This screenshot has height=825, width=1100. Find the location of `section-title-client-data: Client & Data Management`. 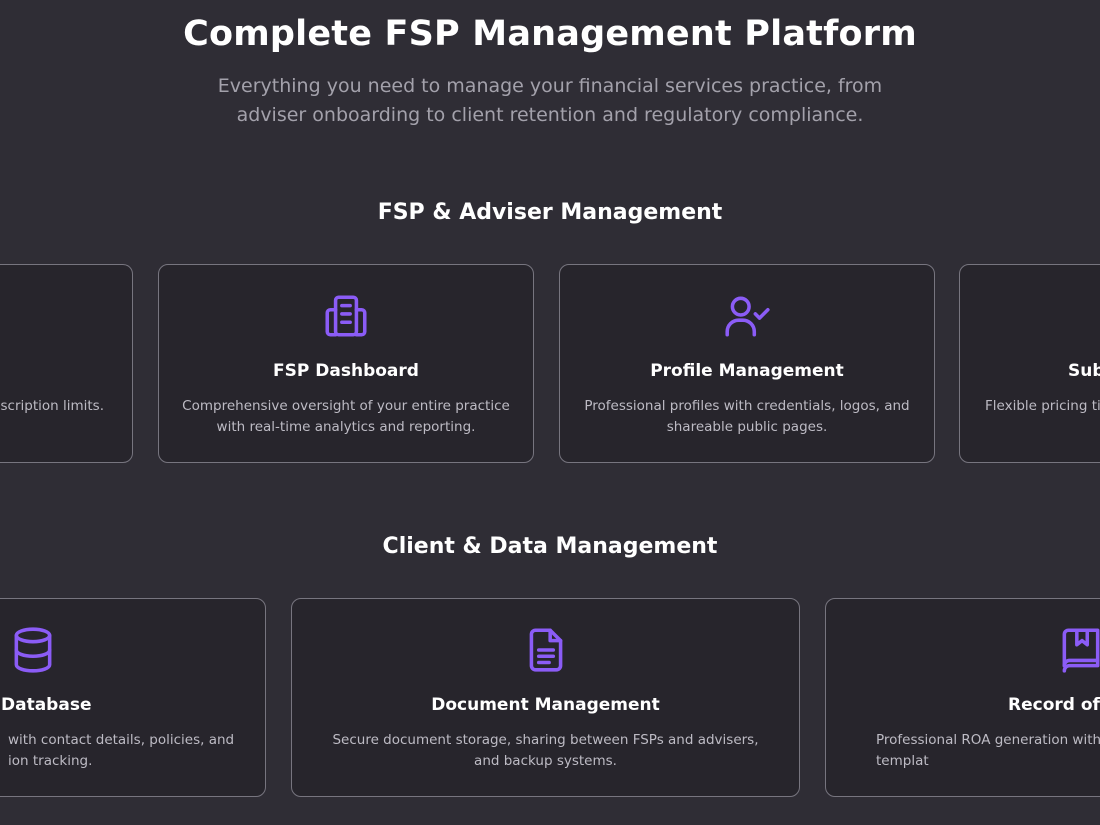

section-title-client-data: Client & Data Management is located at coordinates (550, 546).